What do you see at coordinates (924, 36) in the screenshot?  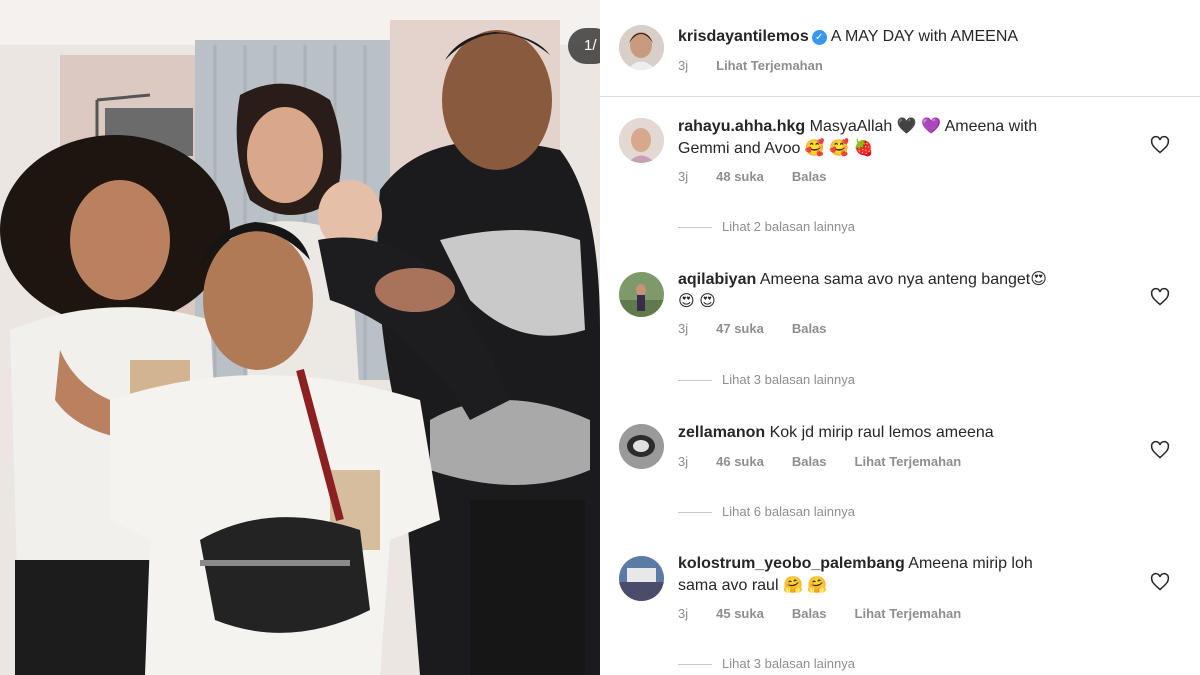 I see `caption-text: A MAY DAY with AMEENA` at bounding box center [924, 36].